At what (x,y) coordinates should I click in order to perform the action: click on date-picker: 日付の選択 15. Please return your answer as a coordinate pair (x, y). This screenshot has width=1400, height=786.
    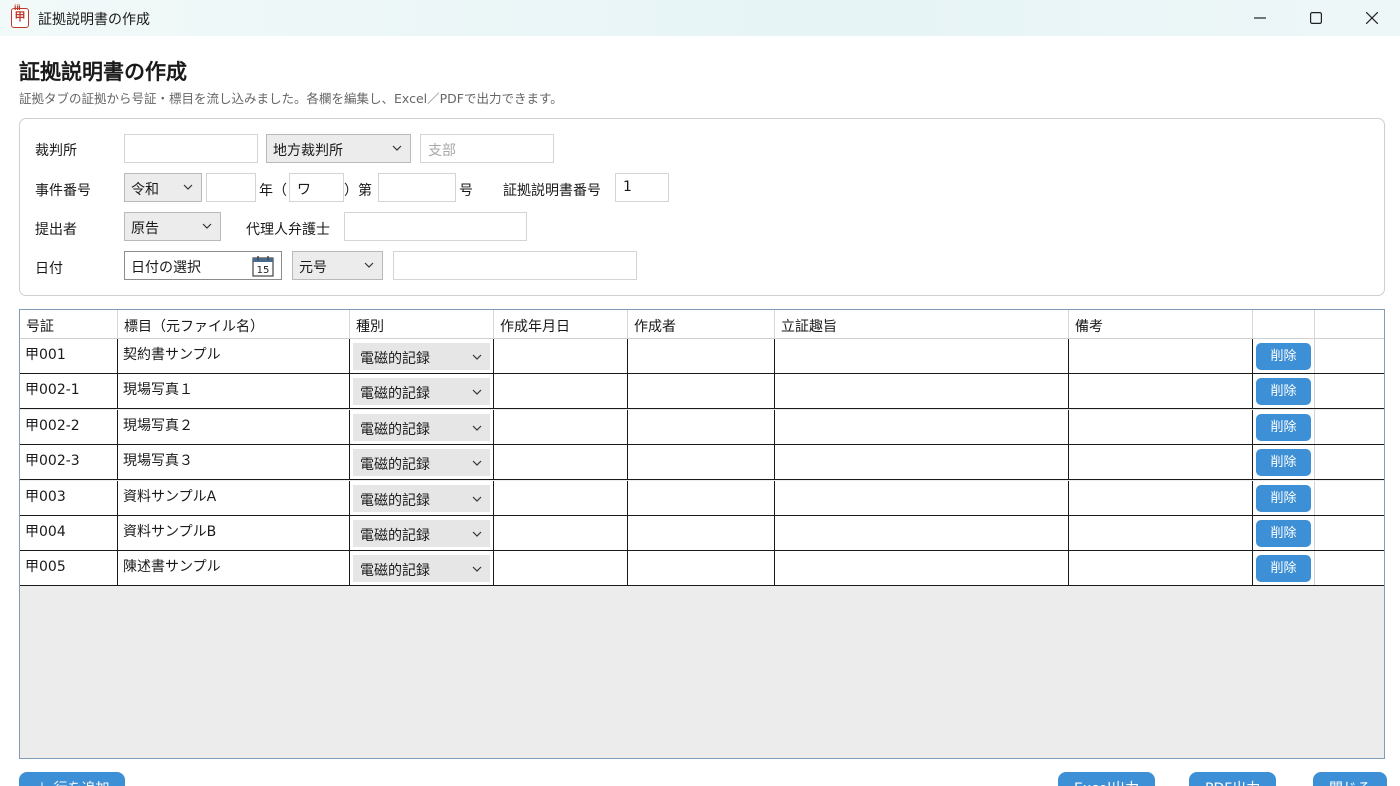
    Looking at the image, I should click on (203, 265).